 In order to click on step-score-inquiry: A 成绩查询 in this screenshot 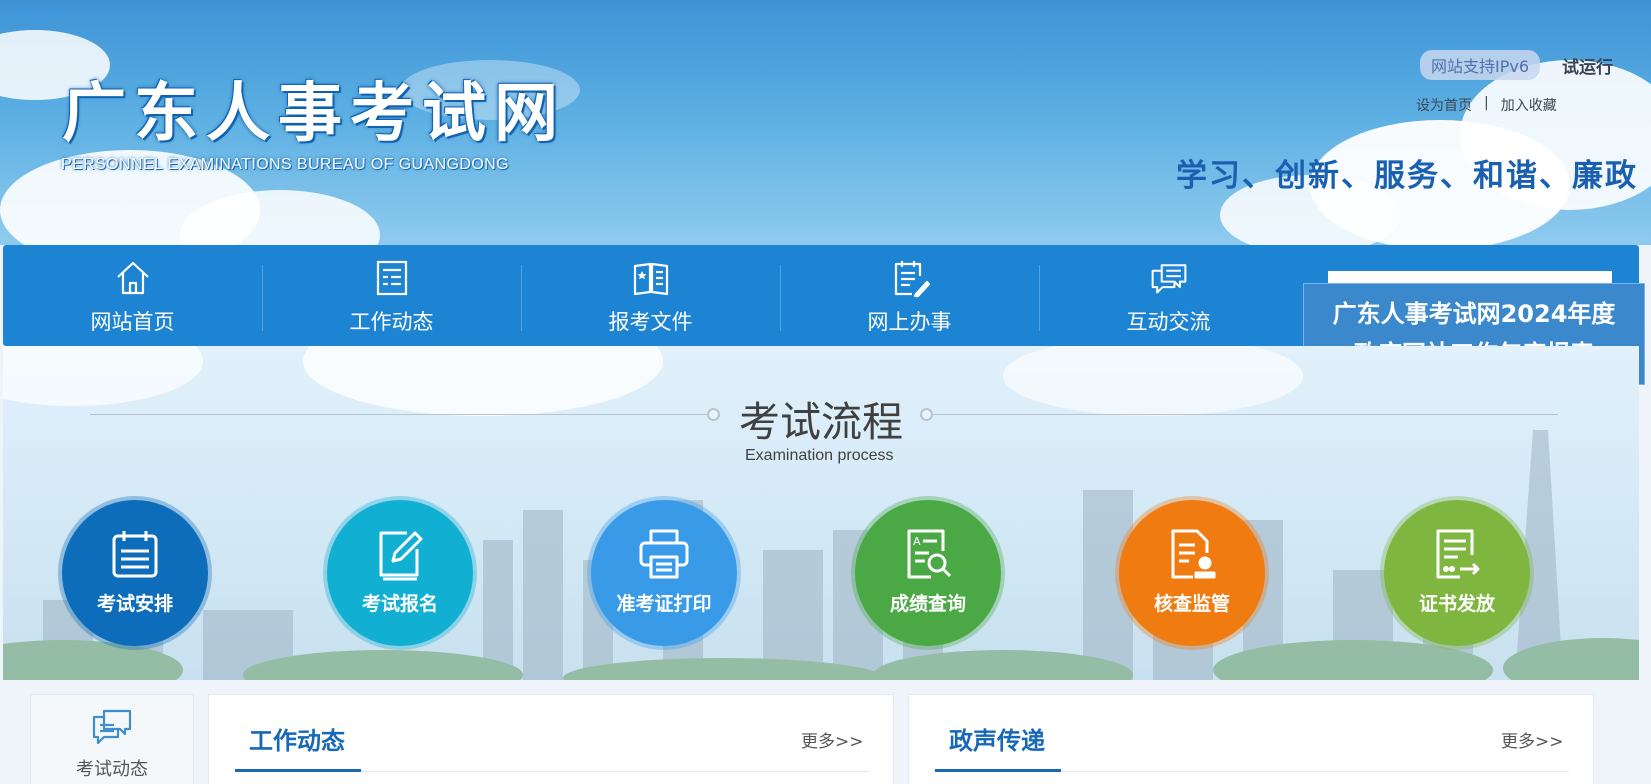, I will do `click(928, 573)`.